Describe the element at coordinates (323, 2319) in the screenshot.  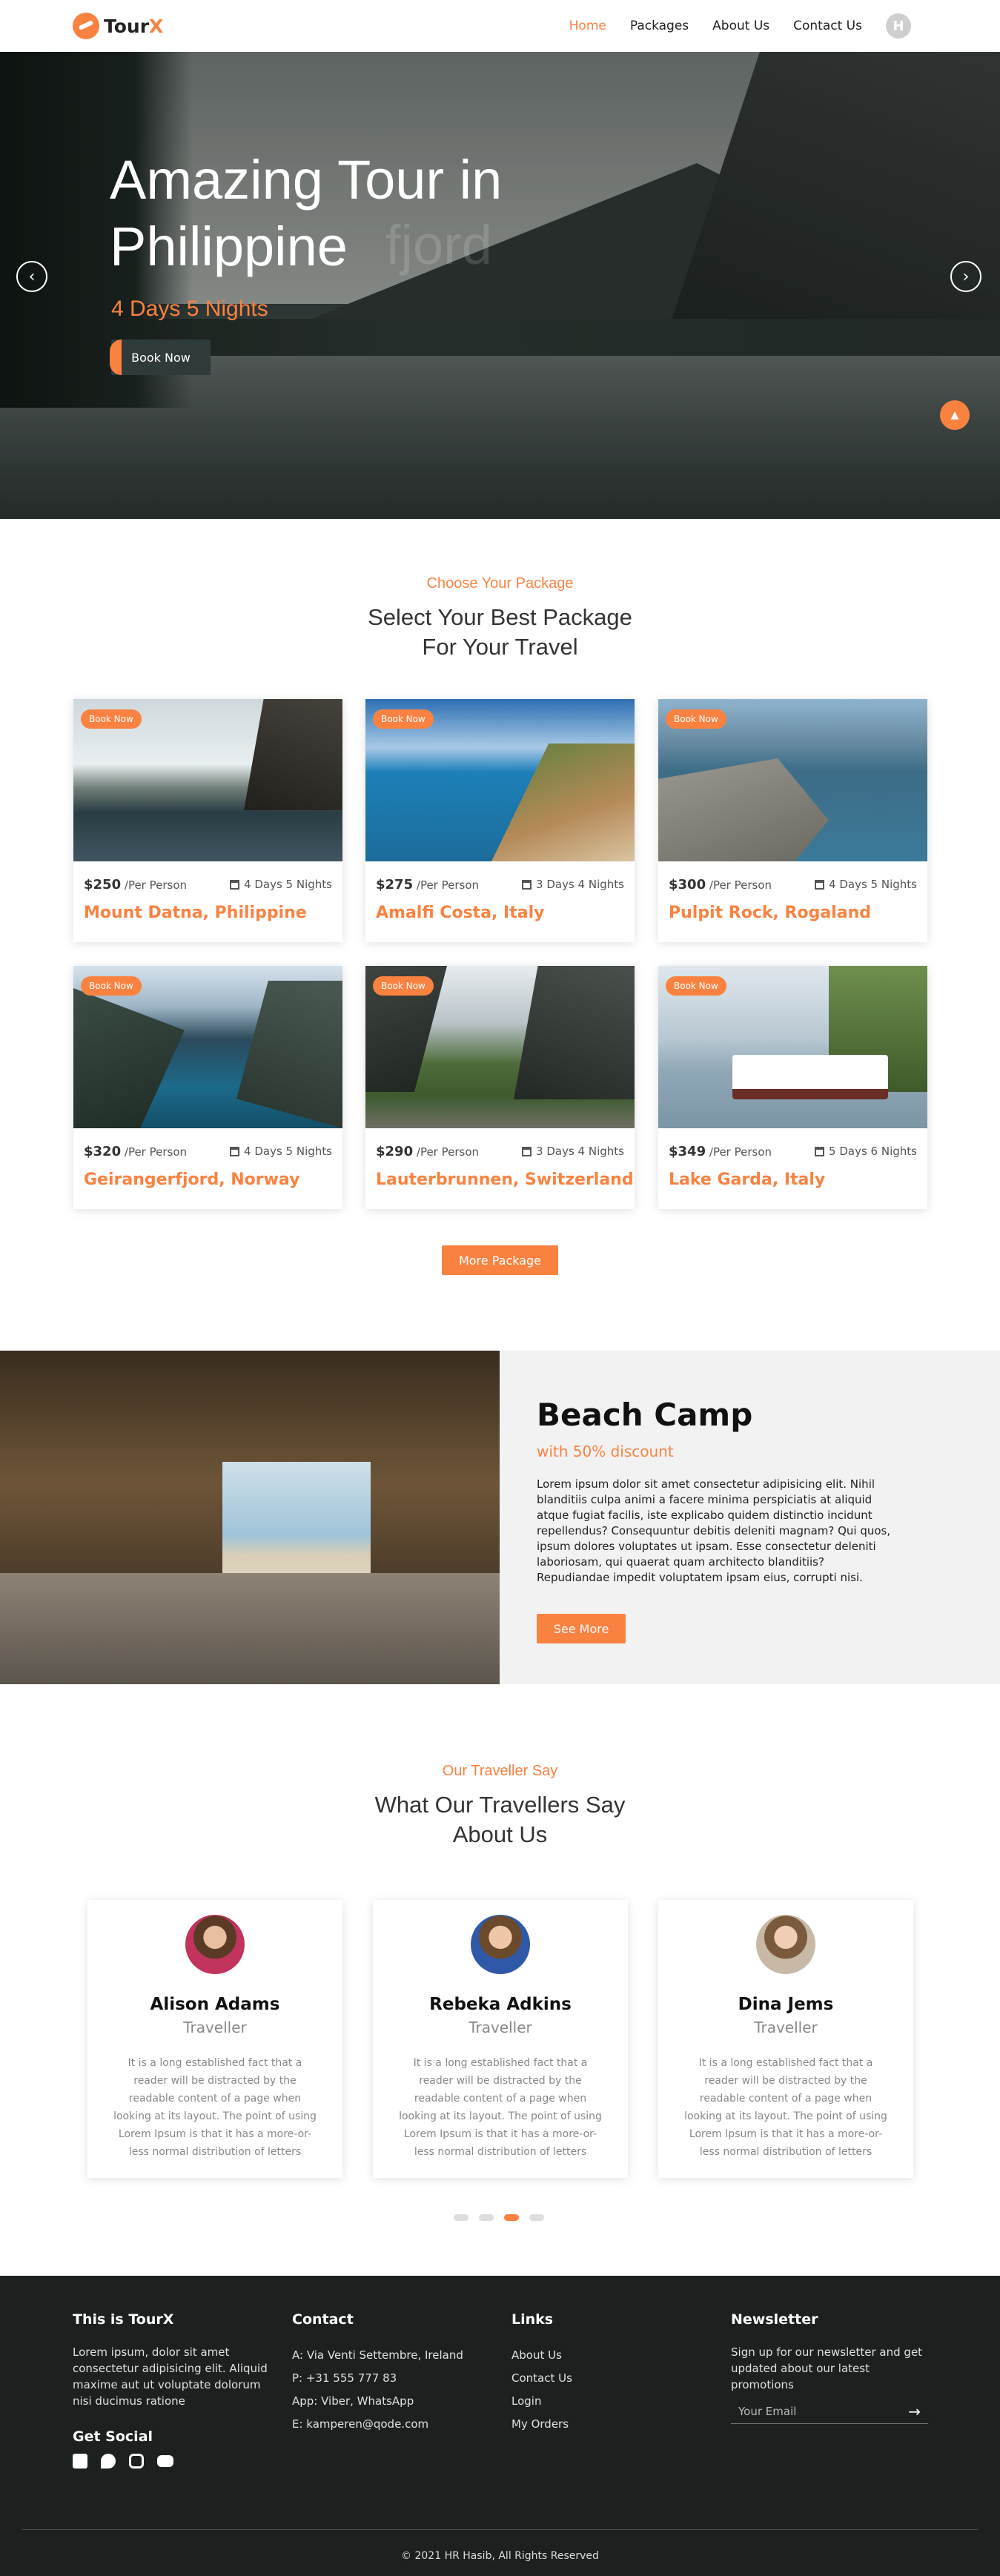
I see `footer-contact-title: Contact` at that location.